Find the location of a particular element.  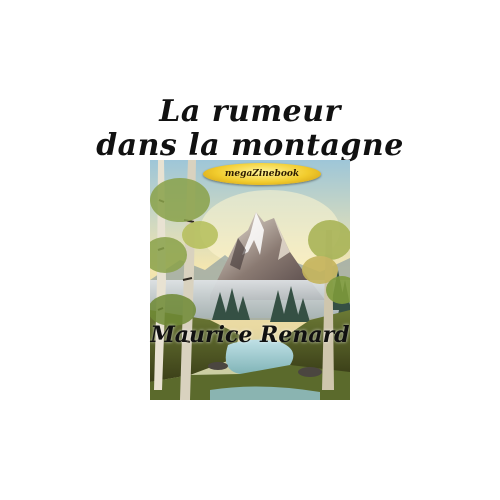

book-title-line-2: dans la montagne is located at coordinates (250, 145).